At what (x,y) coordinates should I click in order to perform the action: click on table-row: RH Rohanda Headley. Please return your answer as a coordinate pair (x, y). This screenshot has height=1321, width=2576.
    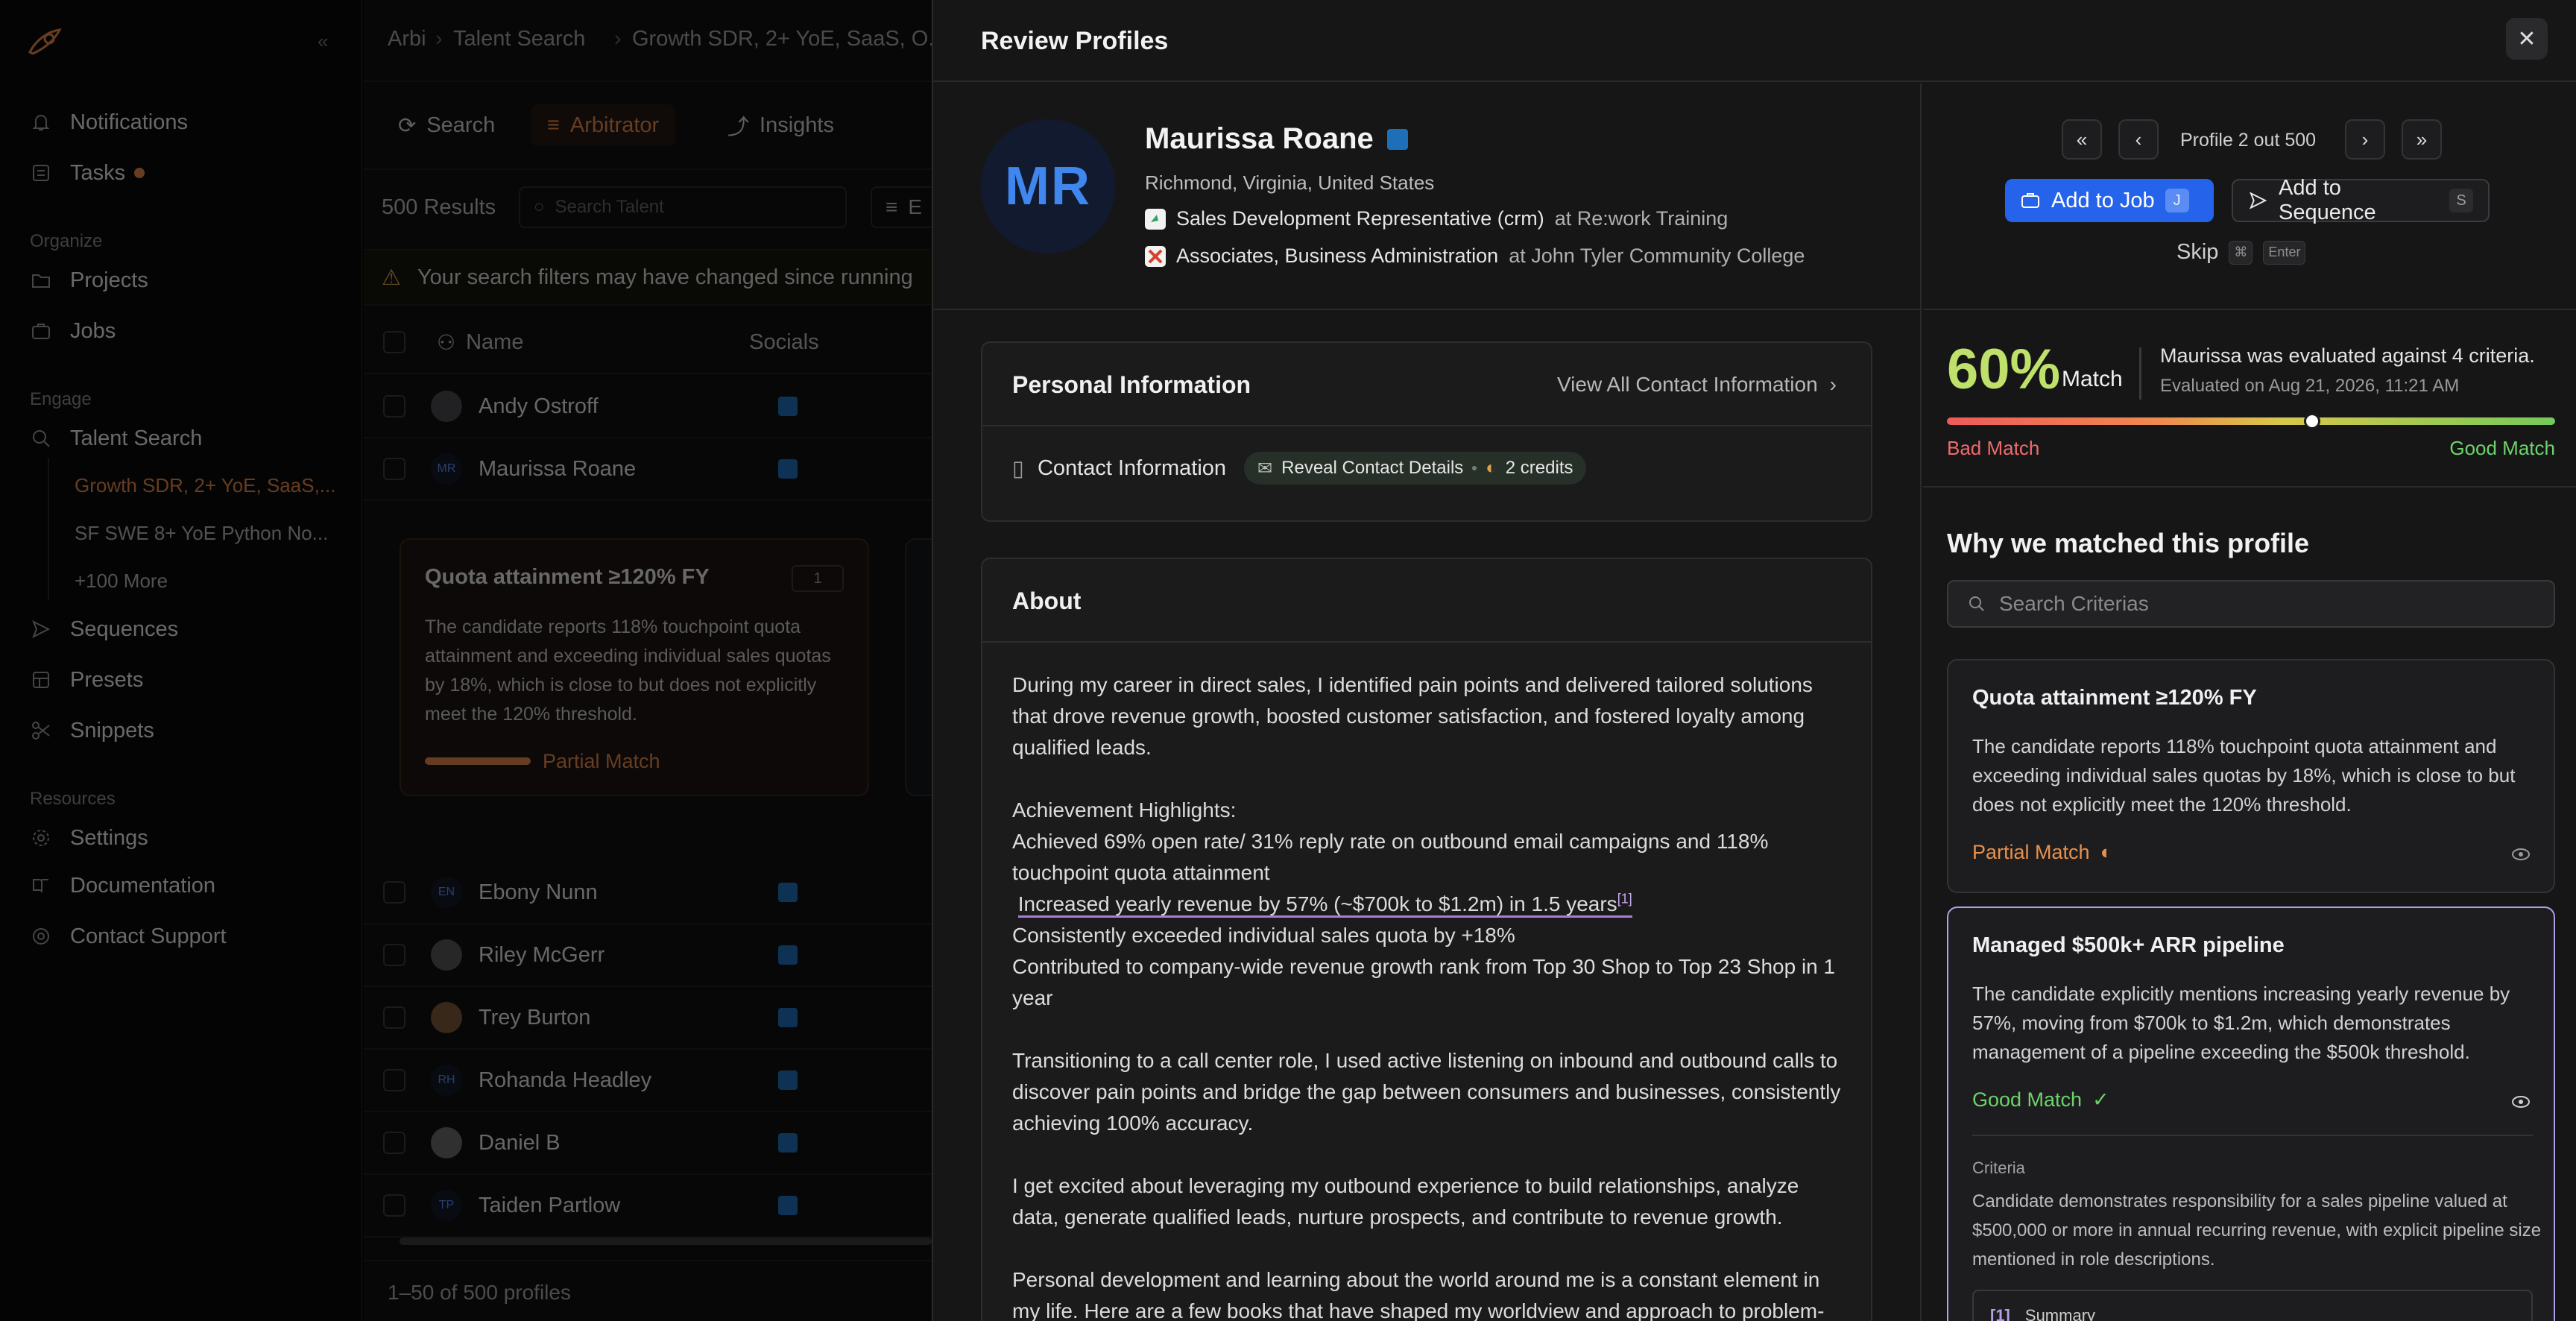
    Looking at the image, I should click on (648, 1081).